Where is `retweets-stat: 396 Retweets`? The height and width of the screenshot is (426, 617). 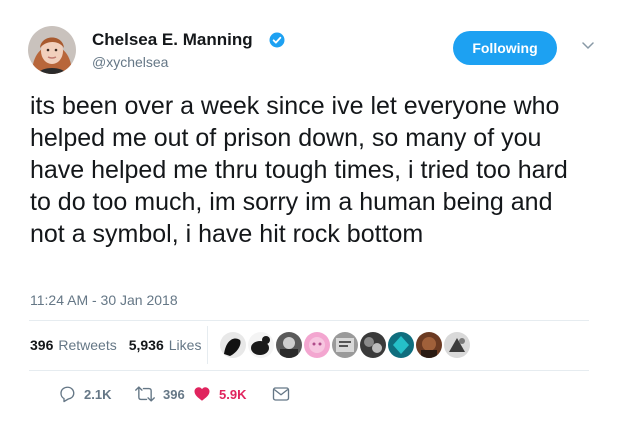
retweets-stat: 396 Retweets is located at coordinates (73, 345).